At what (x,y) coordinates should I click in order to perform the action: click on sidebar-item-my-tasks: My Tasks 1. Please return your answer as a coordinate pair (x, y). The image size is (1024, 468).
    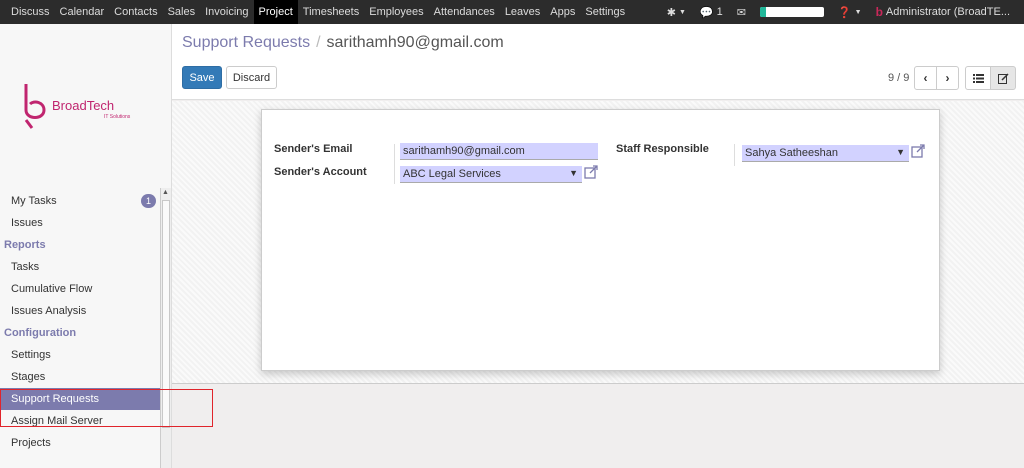
    Looking at the image, I should click on (80, 201).